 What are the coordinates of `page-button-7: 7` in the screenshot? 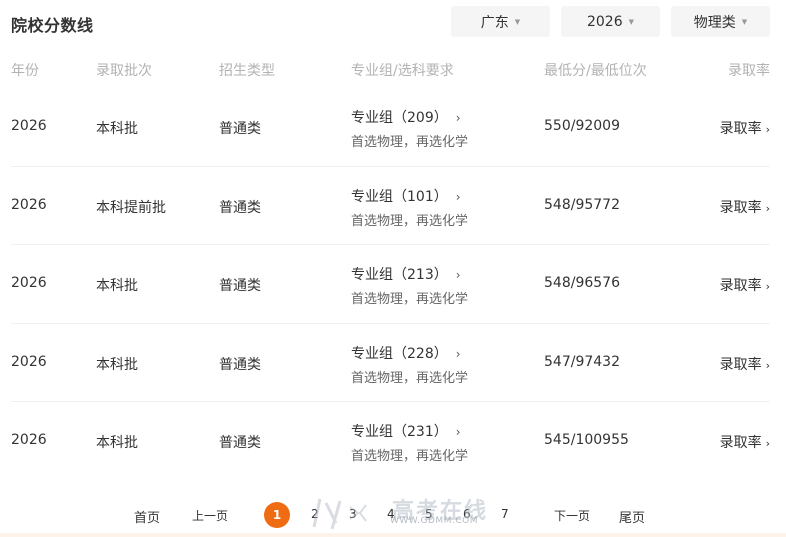 It's located at (505, 514).